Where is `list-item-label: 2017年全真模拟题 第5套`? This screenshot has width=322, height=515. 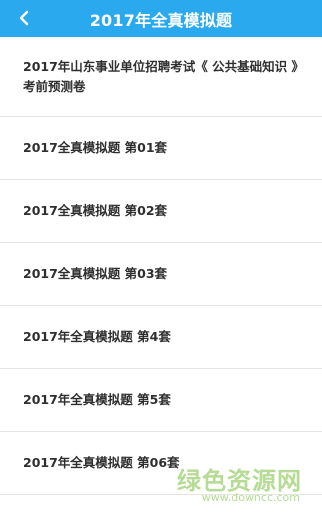 list-item-label: 2017年全真模拟题 第5套 is located at coordinates (97, 399).